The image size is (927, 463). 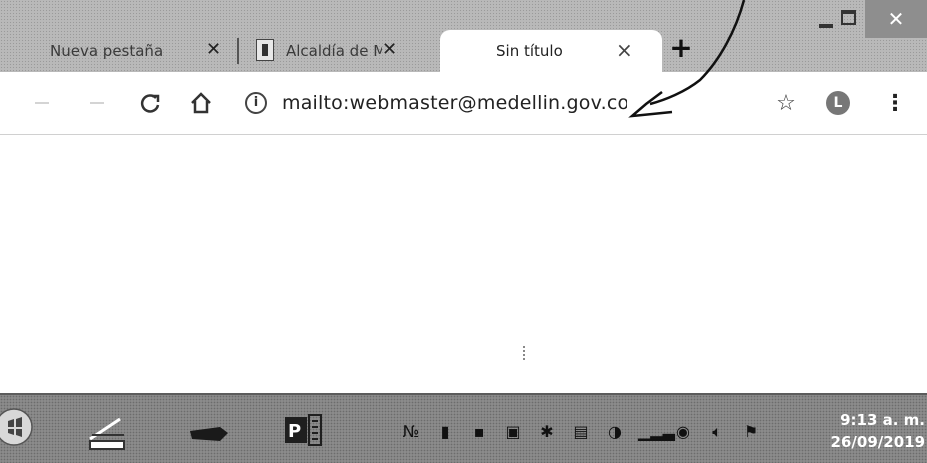 What do you see at coordinates (683, 432) in the screenshot?
I see `chrome-tray-icon: ◉` at bounding box center [683, 432].